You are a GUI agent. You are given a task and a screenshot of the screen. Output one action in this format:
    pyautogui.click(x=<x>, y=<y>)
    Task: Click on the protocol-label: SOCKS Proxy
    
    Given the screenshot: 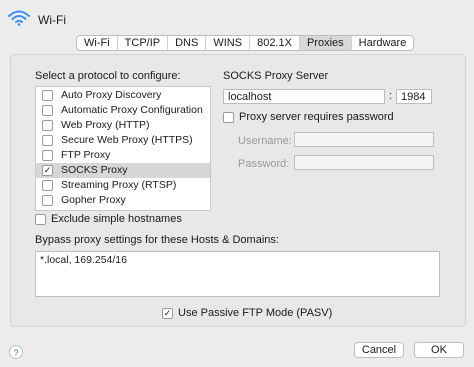 What is the action you would take?
    pyautogui.click(x=94, y=170)
    